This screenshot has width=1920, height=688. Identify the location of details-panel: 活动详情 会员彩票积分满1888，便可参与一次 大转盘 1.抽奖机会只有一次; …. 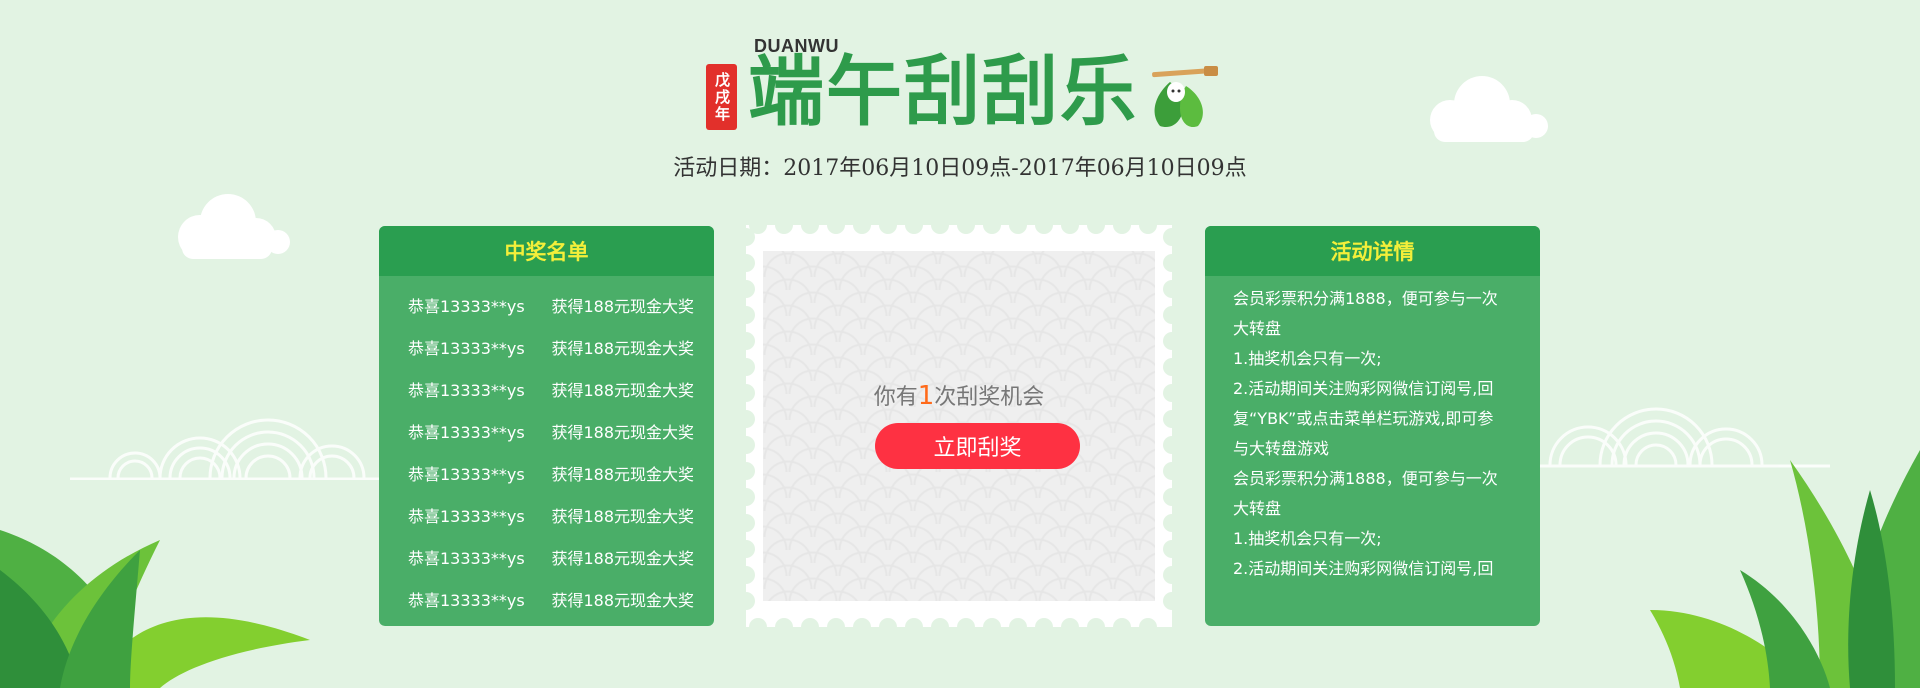
(1372, 426).